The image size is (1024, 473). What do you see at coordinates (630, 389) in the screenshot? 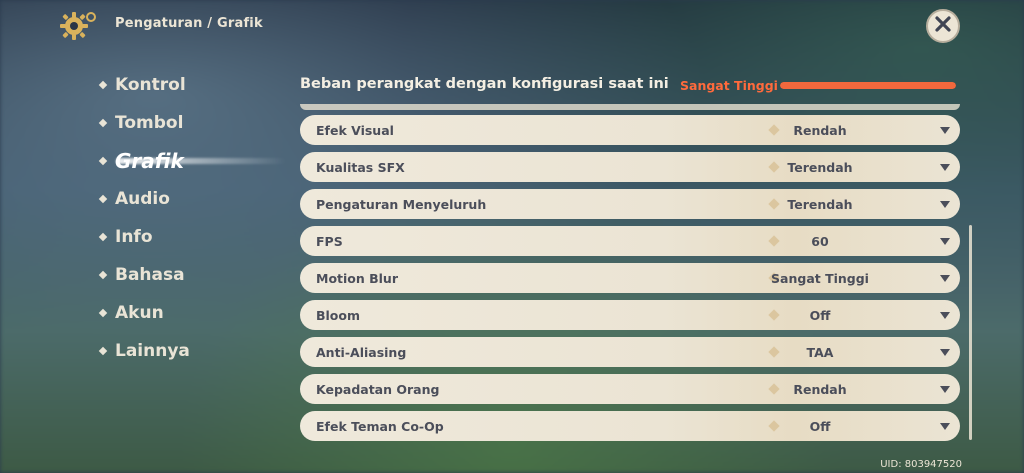
I see `setting-row-kepadatan-orang: Kepadatan Orang Rendah` at bounding box center [630, 389].